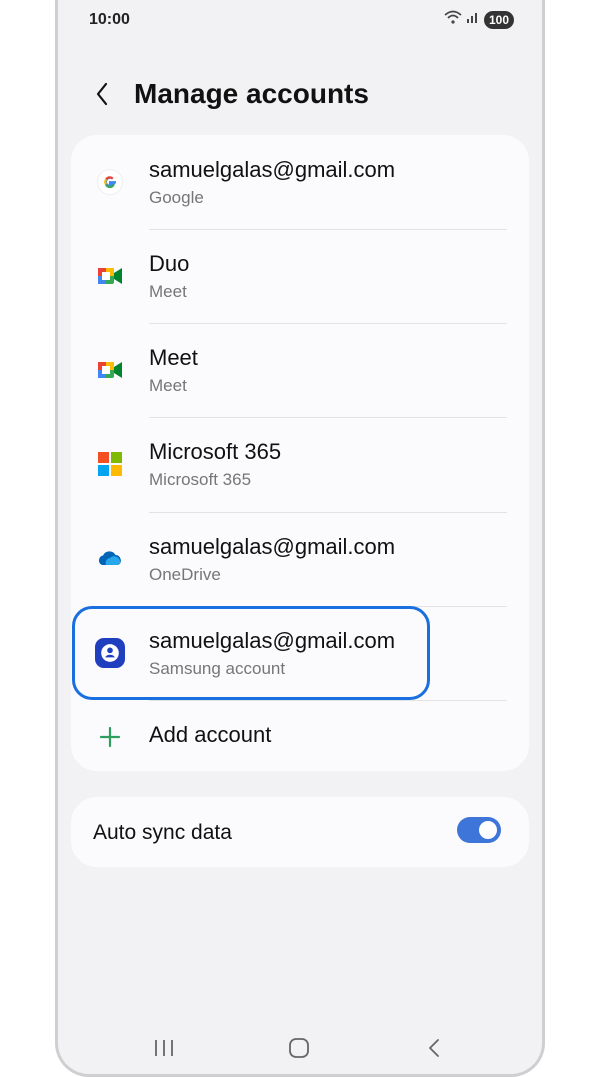 The width and height of the screenshot is (600, 1077). What do you see at coordinates (200, 479) in the screenshot?
I see `account-type: Microsoft 365` at bounding box center [200, 479].